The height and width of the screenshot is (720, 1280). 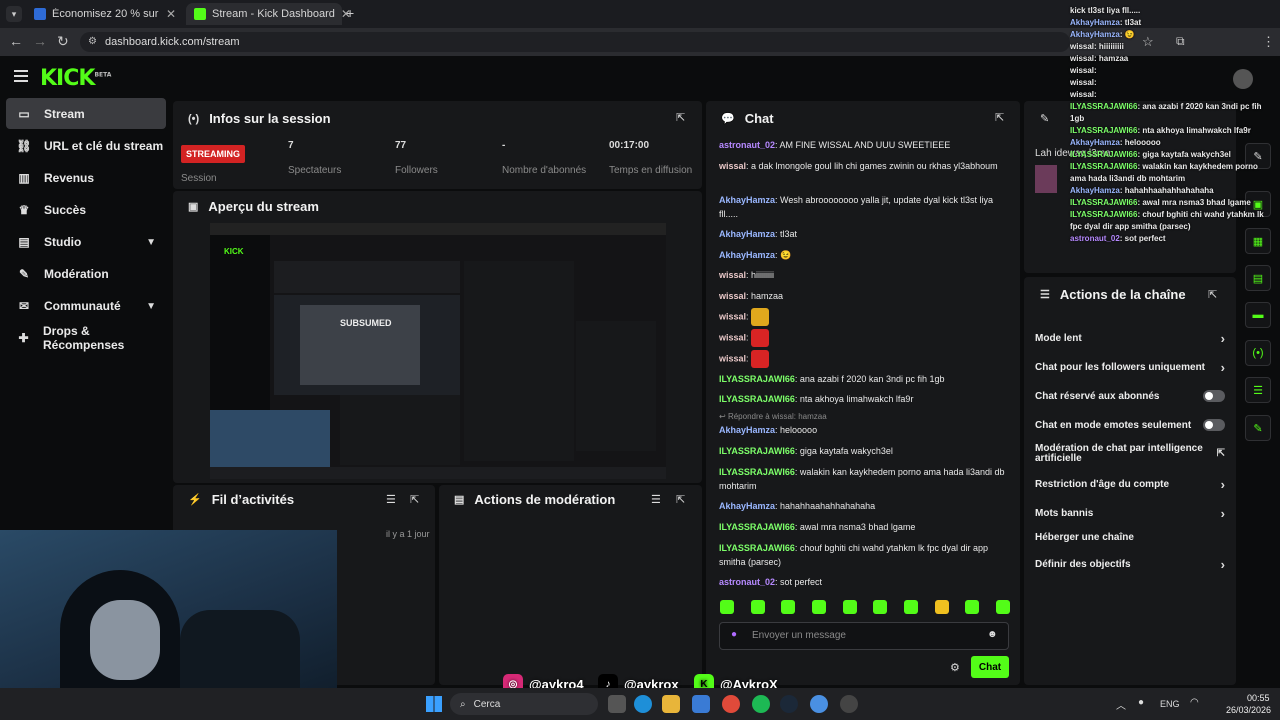 What do you see at coordinates (1214, 425) in the screenshot?
I see `emotes-only-toggle` at bounding box center [1214, 425].